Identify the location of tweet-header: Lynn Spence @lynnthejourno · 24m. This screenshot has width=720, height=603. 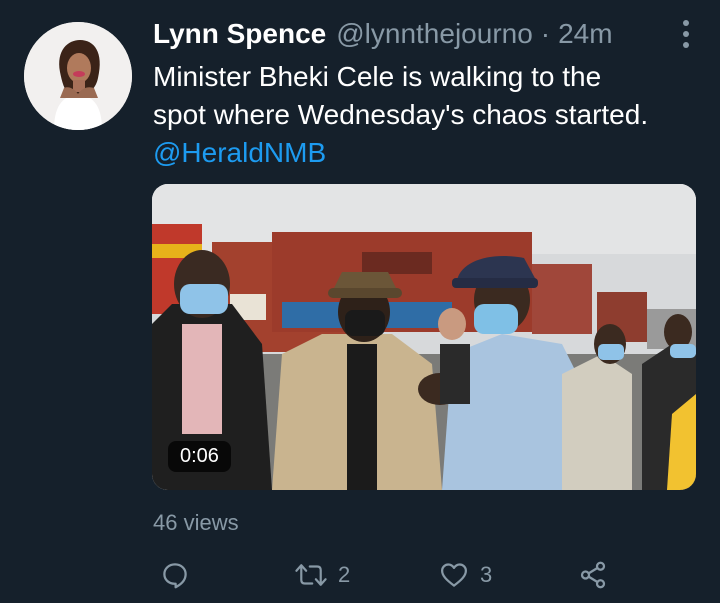
(426, 34).